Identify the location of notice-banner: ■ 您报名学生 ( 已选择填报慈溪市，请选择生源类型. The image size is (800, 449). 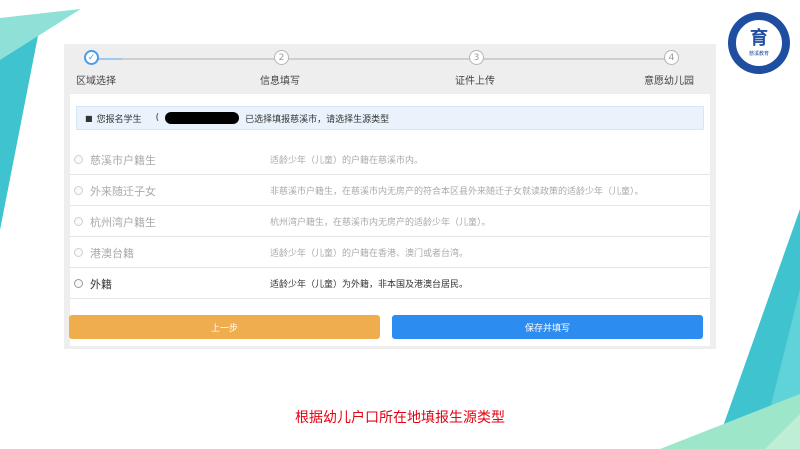
(390, 118).